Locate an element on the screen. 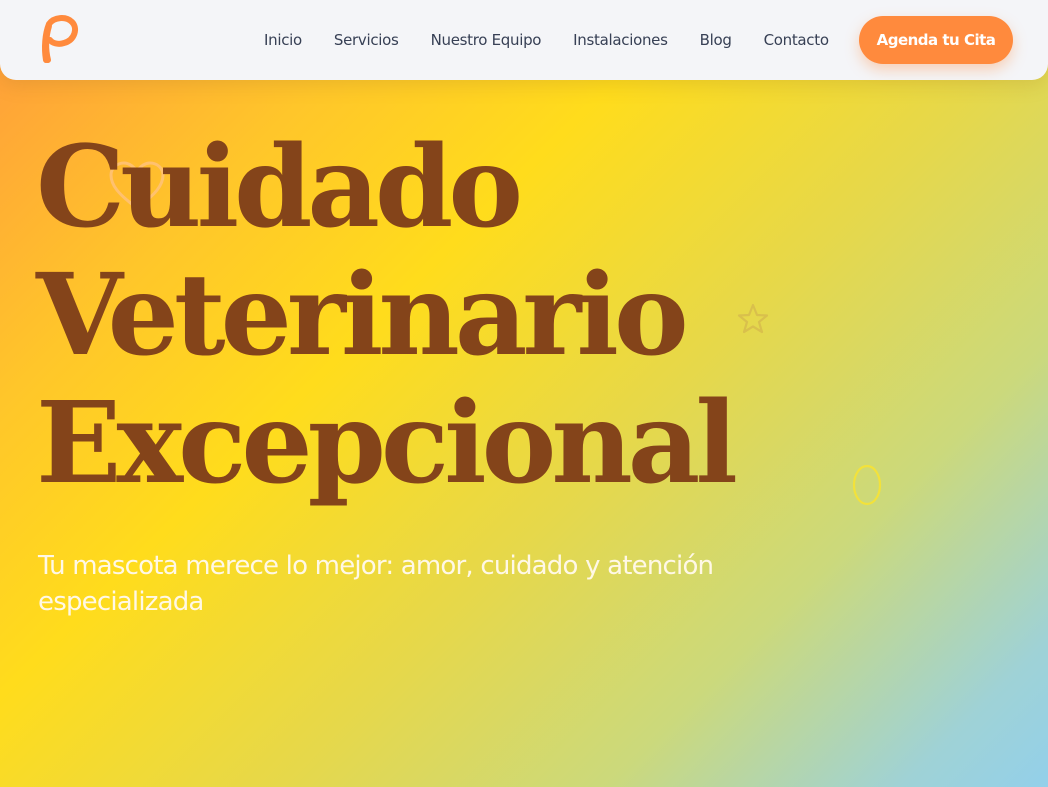  hero-title-line: Veterinario is located at coordinates (362, 315).